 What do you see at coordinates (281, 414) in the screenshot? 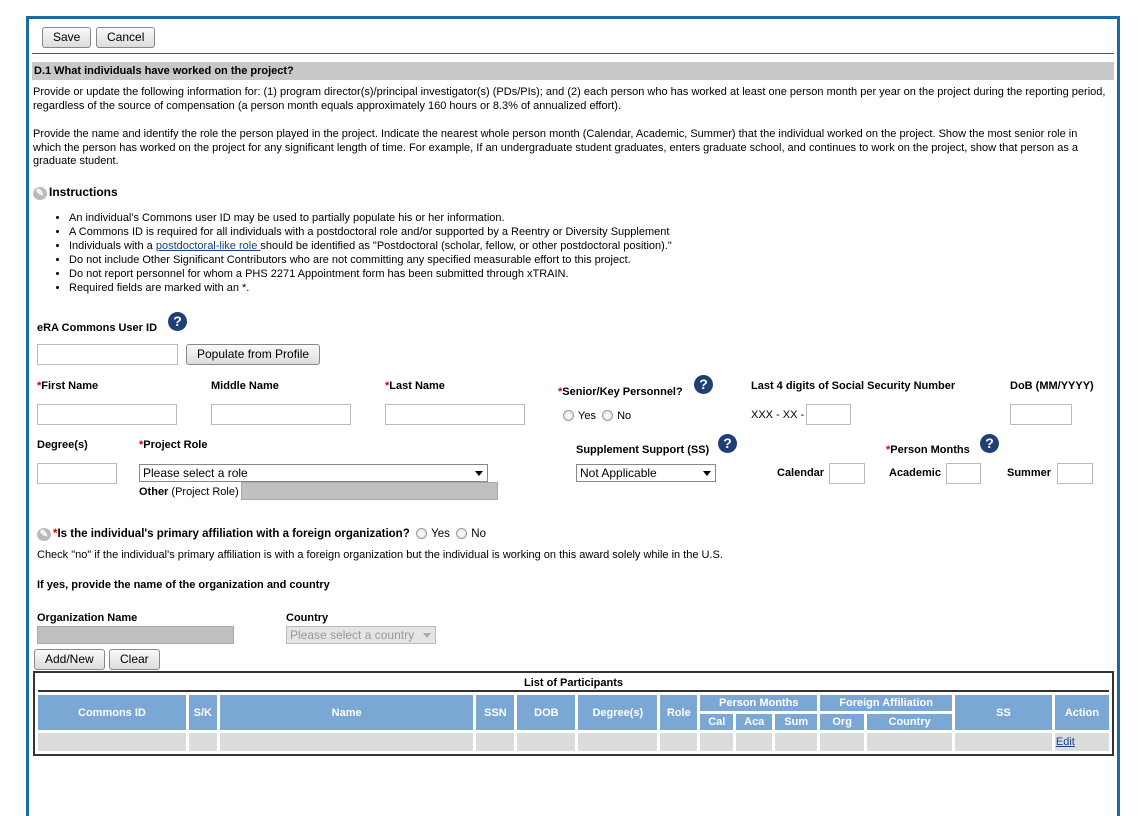
I see `middle-name-input` at bounding box center [281, 414].